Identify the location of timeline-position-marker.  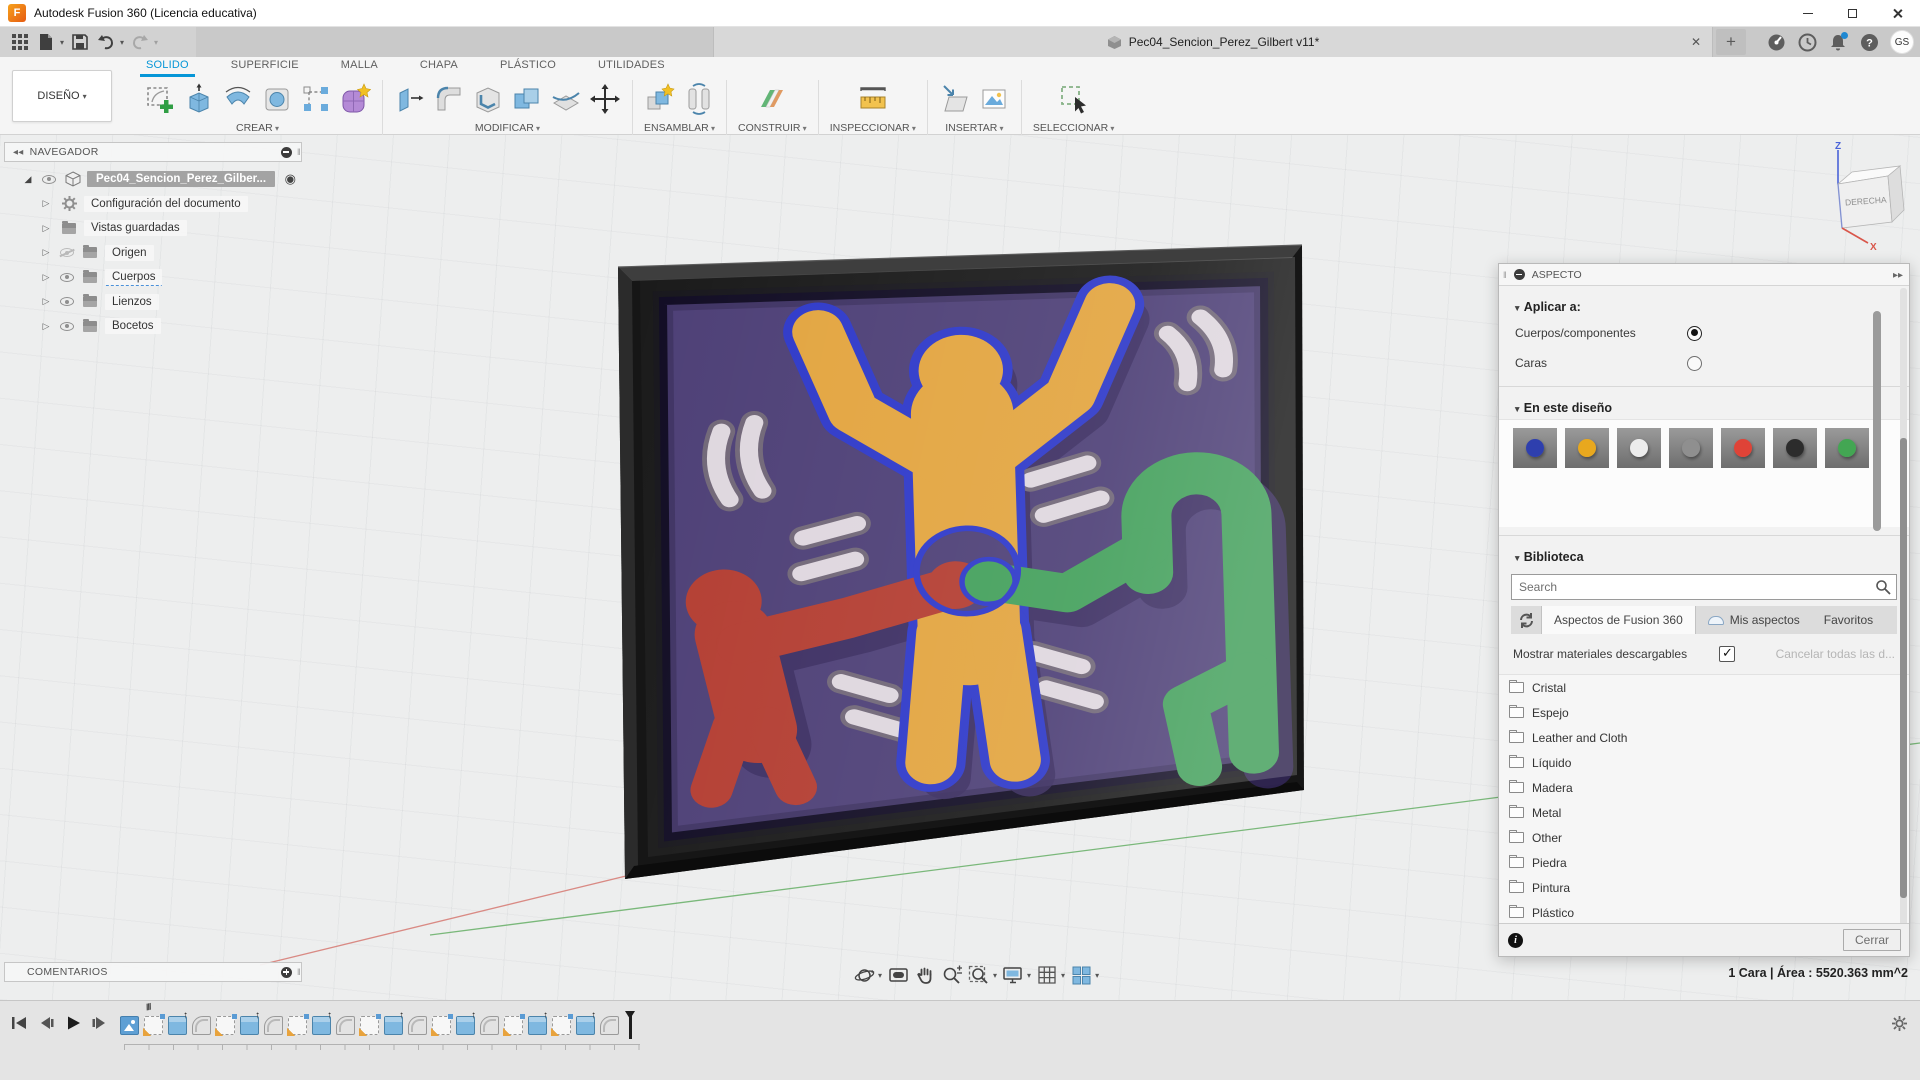
(630, 1025).